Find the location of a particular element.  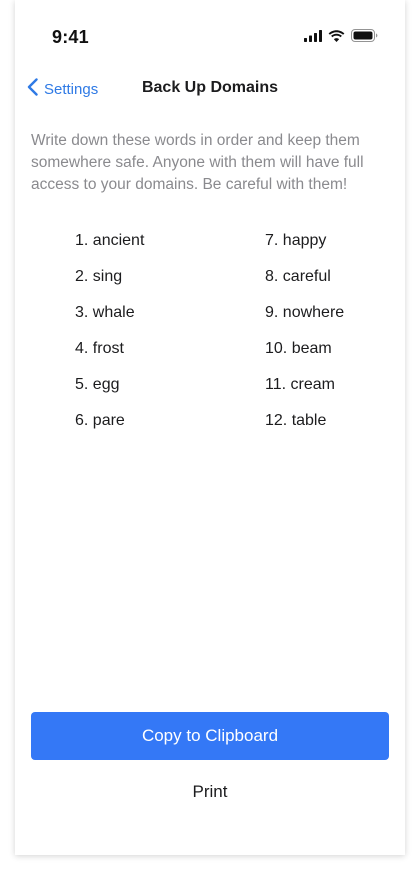

navigation-bar: Settings Back Up Domains is located at coordinates (210, 90).